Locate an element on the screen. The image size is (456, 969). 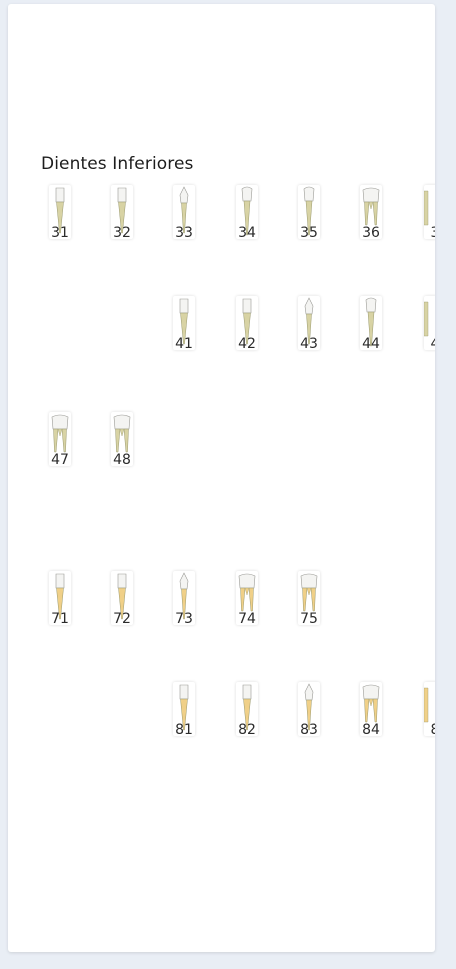
tooth-43: 43 is located at coordinates (309, 324).